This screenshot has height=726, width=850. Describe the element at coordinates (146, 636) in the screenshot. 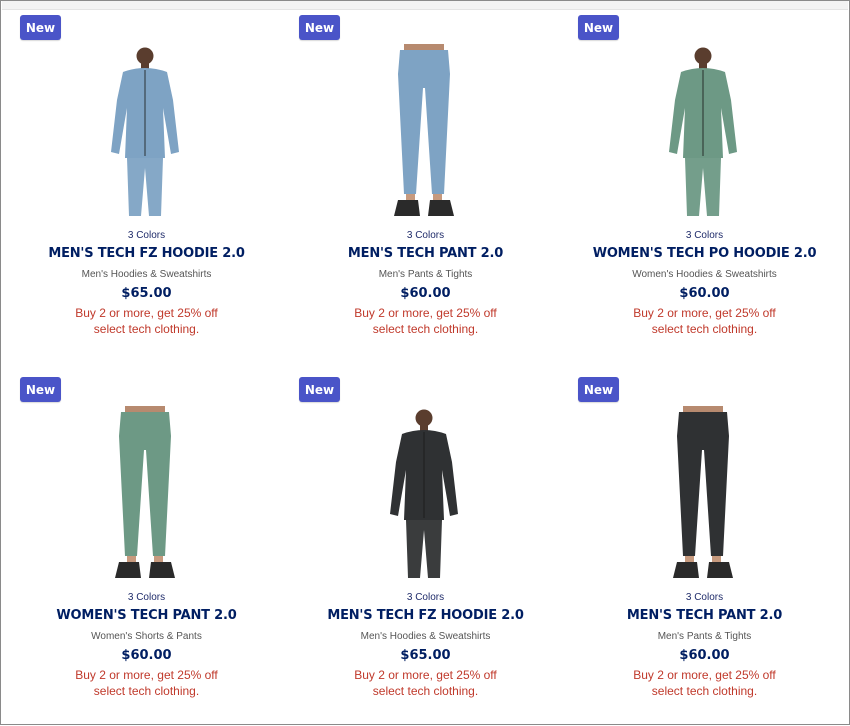

I see `product-category: Women's Shorts & Pants` at that location.